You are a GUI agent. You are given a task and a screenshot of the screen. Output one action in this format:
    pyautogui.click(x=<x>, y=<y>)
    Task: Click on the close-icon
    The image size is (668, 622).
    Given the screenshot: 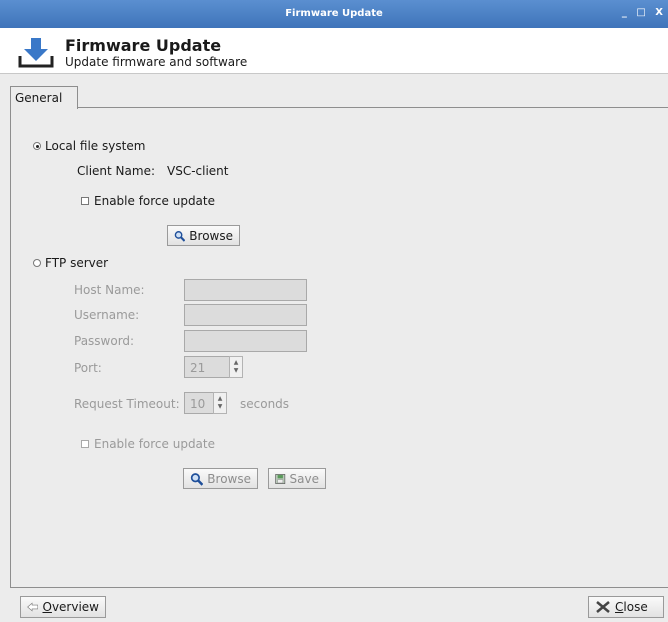 What is the action you would take?
    pyautogui.click(x=603, y=607)
    